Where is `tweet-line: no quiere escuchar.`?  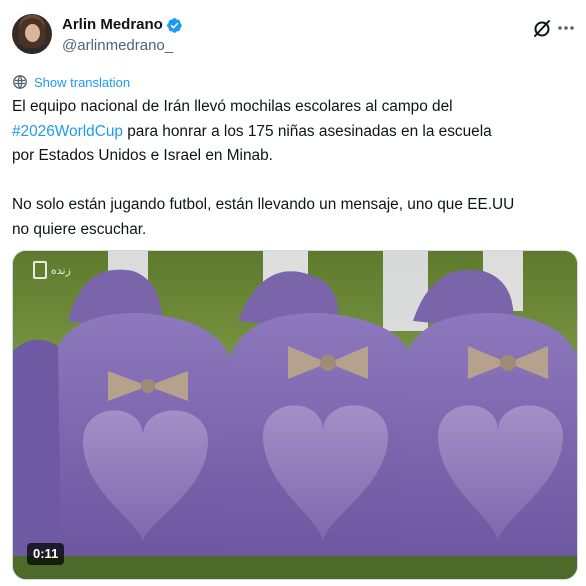
tweet-line: no quiere escuchar. is located at coordinates (295, 230).